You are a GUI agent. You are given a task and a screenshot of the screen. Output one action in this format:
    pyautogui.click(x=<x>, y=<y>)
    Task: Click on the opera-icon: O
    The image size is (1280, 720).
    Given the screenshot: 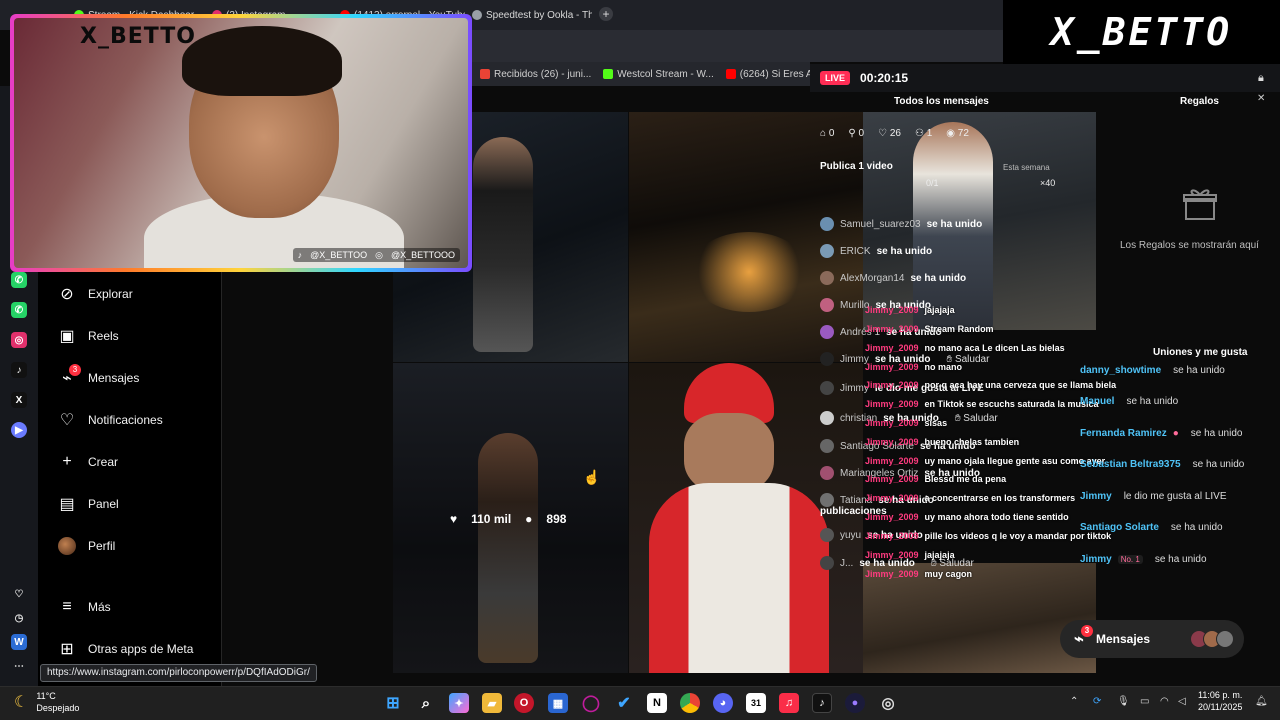 What is the action you would take?
    pyautogui.click(x=524, y=703)
    